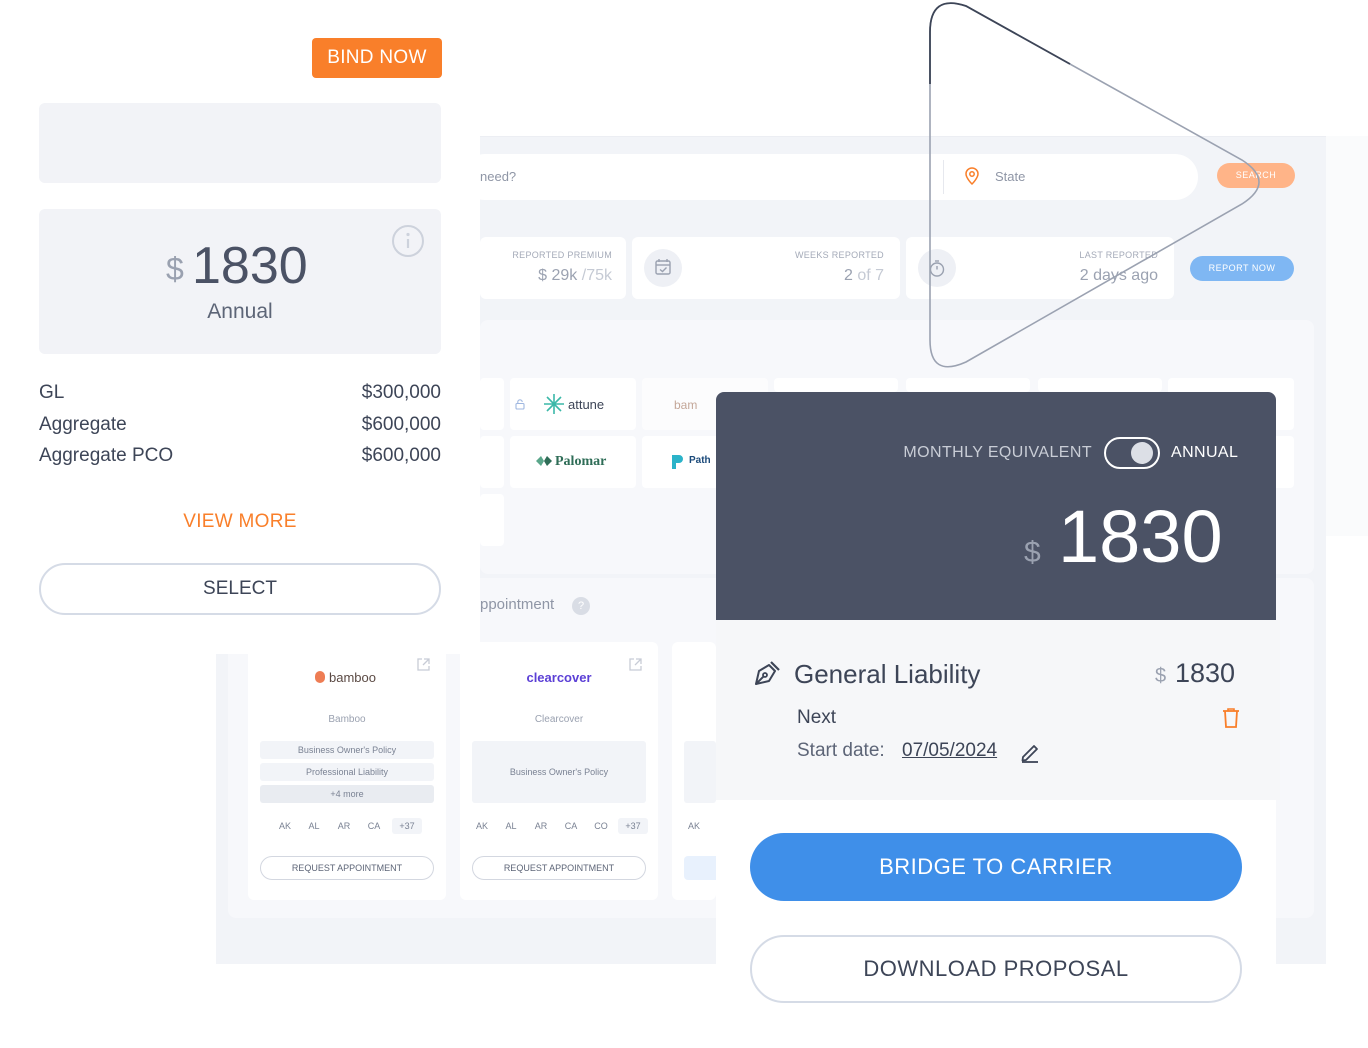  I want to click on carrier-logo-text: bam, so click(686, 405).